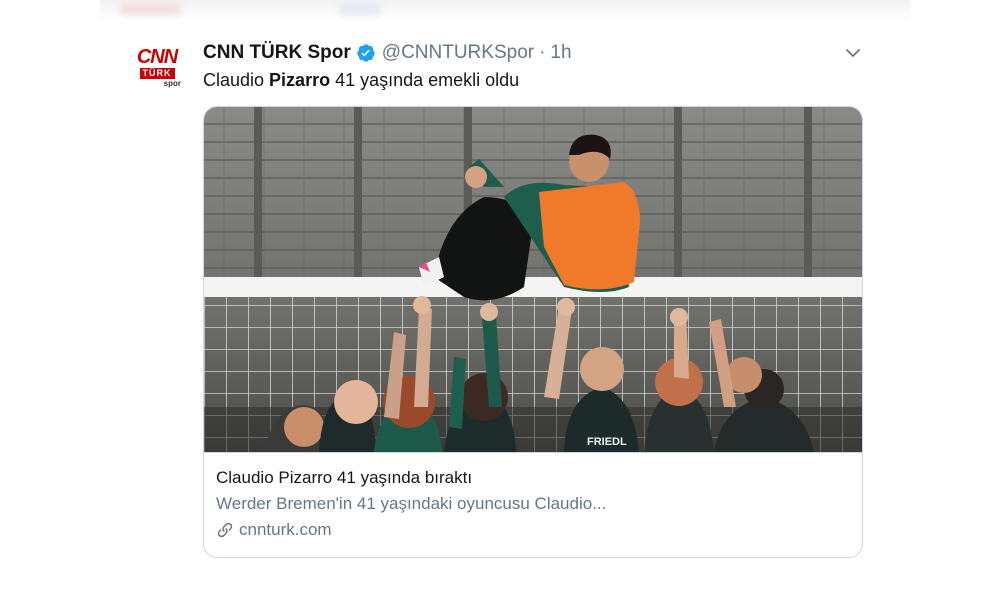 This screenshot has height=590, width=1000. What do you see at coordinates (458, 53) in the screenshot?
I see `author-handle: @CNNTURKSpor` at bounding box center [458, 53].